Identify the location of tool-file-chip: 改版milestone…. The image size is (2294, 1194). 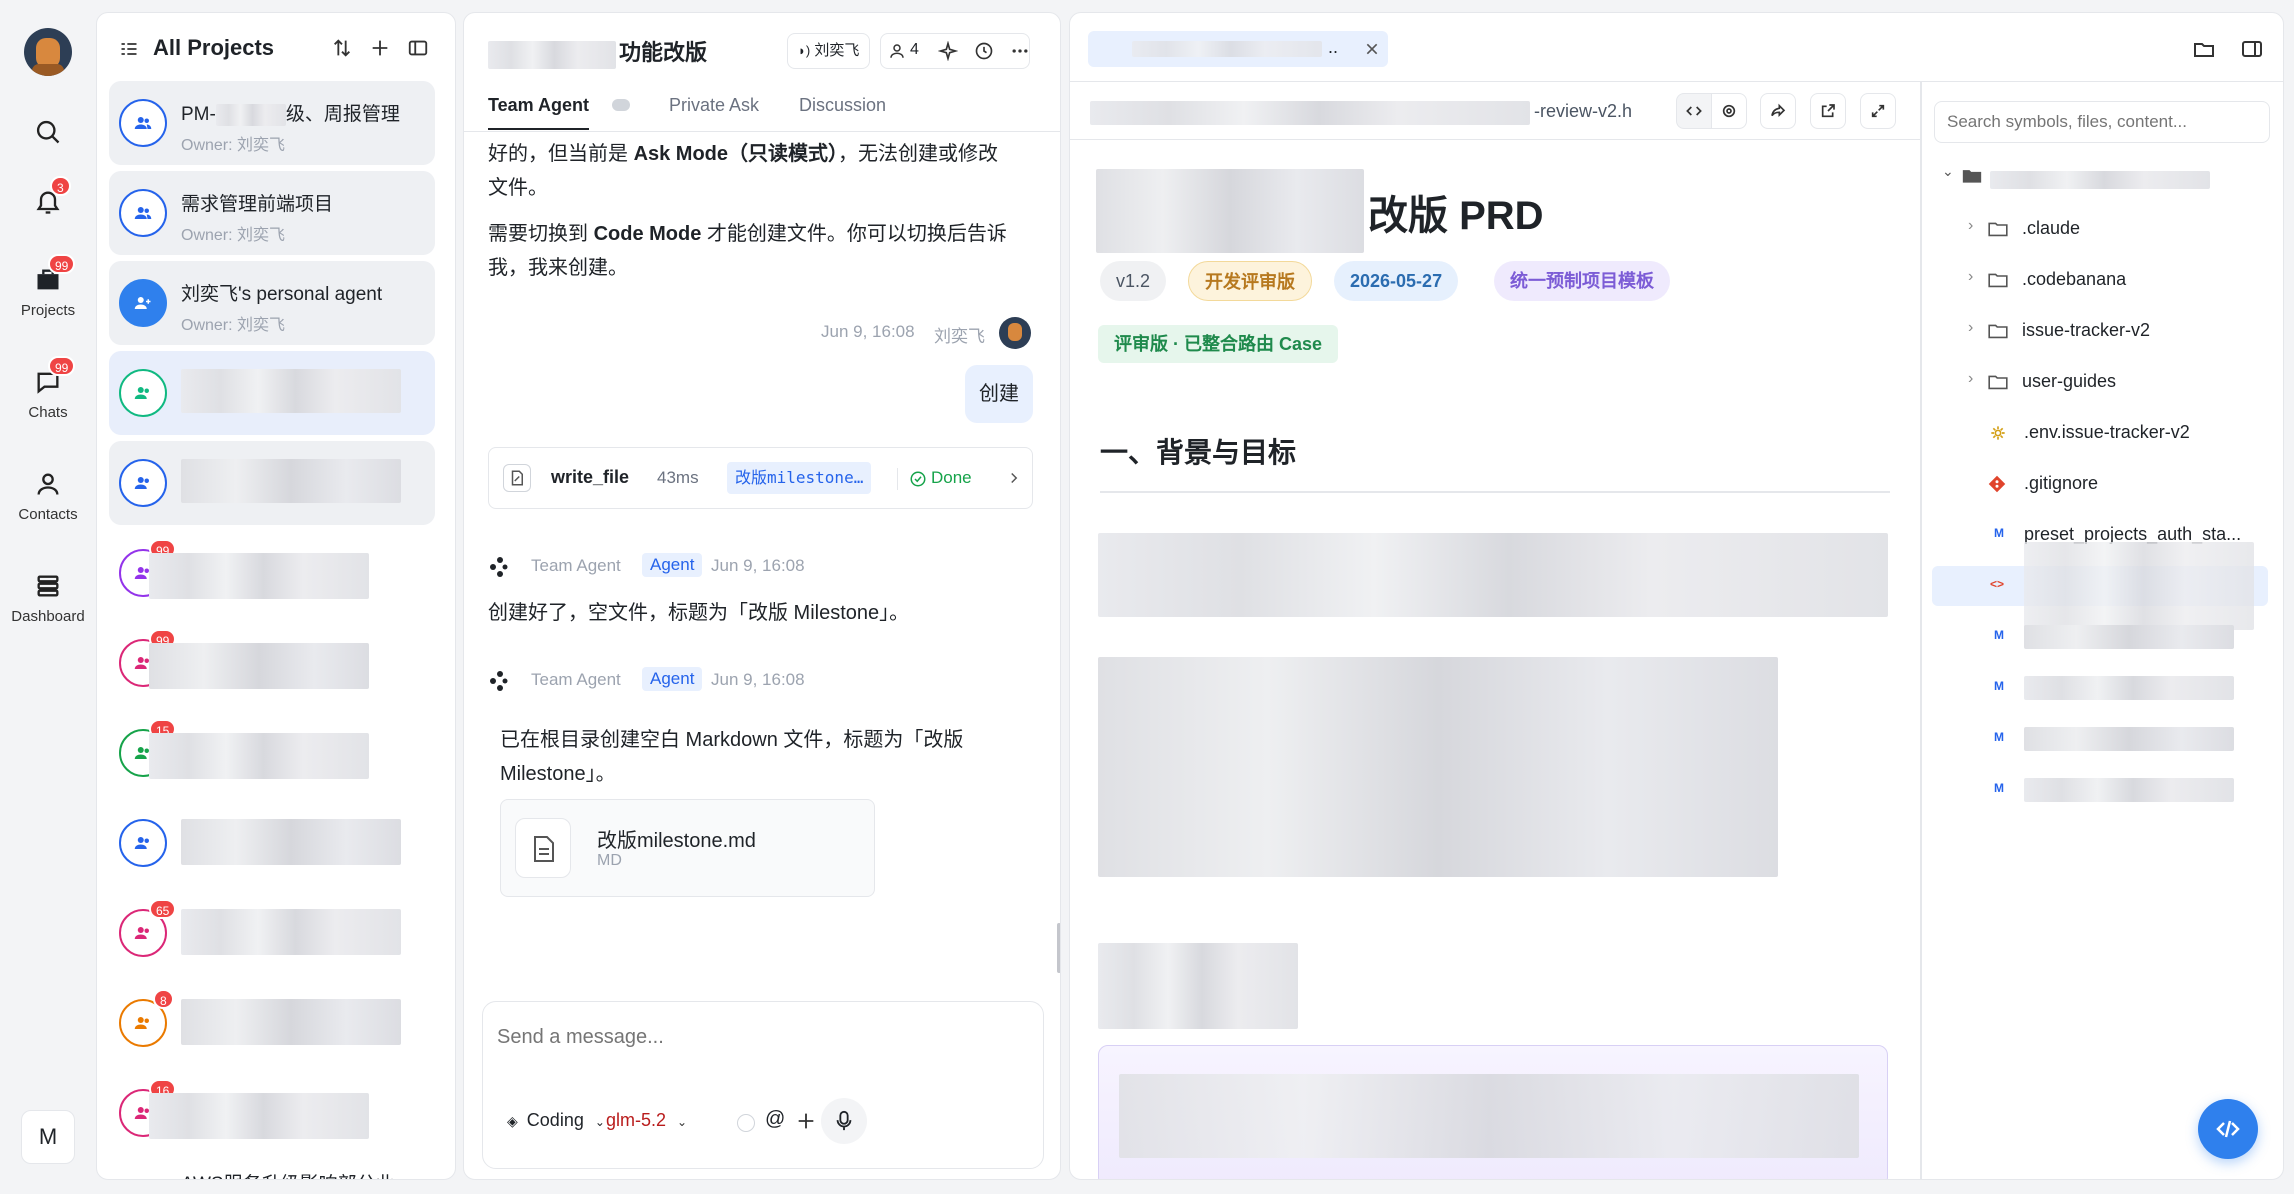
(799, 478).